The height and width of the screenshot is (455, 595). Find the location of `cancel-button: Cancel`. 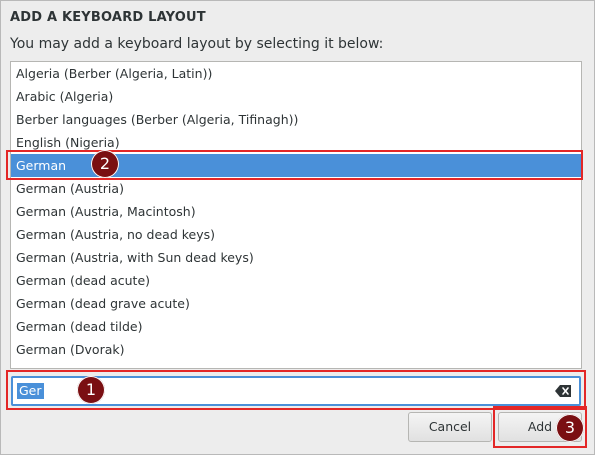

cancel-button: Cancel is located at coordinates (450, 427).